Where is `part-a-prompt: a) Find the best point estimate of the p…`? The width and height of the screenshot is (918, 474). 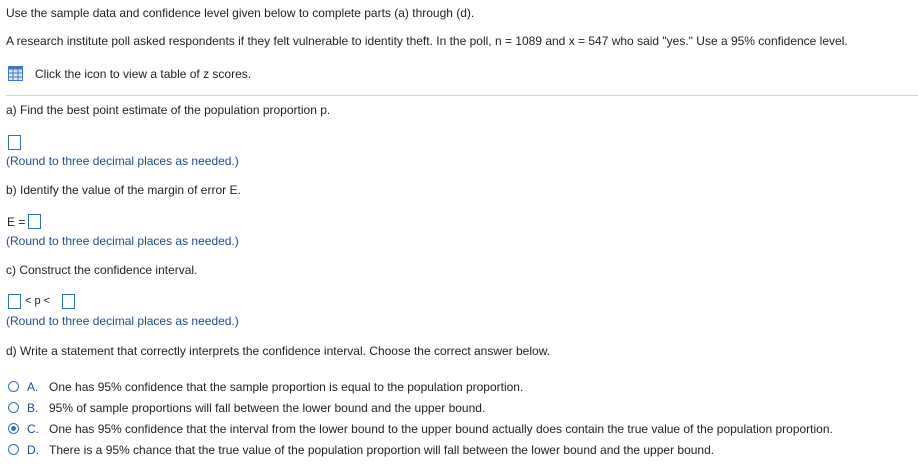 part-a-prompt: a) Find the best point estimate of the p… is located at coordinates (168, 110).